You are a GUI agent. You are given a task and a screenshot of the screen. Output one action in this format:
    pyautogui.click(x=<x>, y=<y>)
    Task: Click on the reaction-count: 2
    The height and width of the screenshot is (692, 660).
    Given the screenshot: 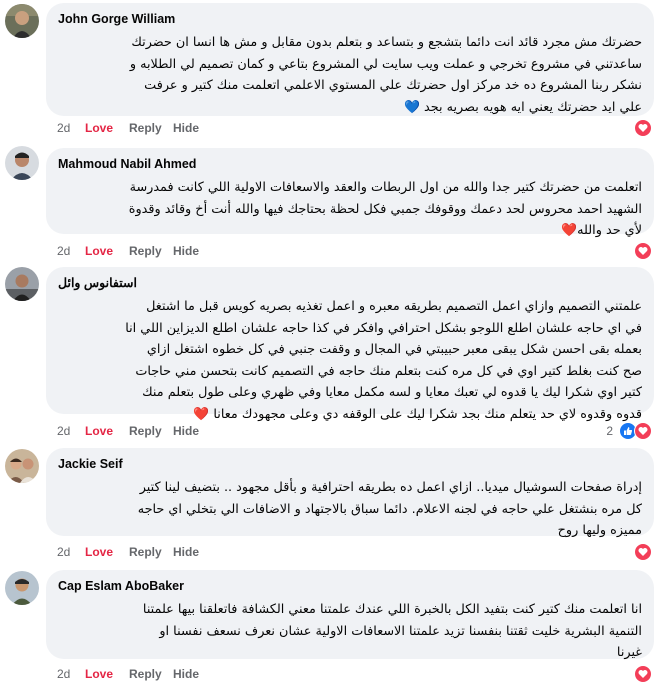 What is the action you would take?
    pyautogui.click(x=609, y=431)
    